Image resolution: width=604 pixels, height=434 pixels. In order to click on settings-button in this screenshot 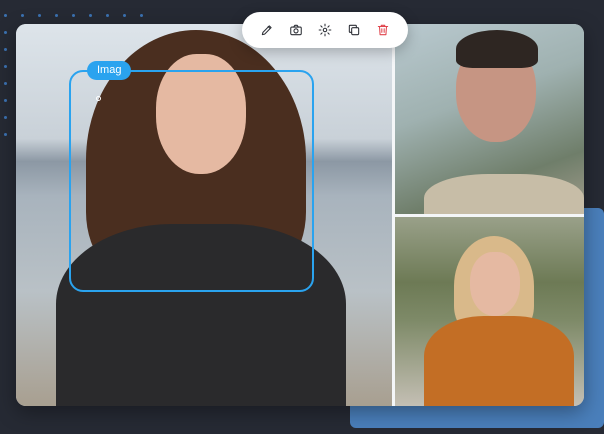, I will do `click(325, 30)`.